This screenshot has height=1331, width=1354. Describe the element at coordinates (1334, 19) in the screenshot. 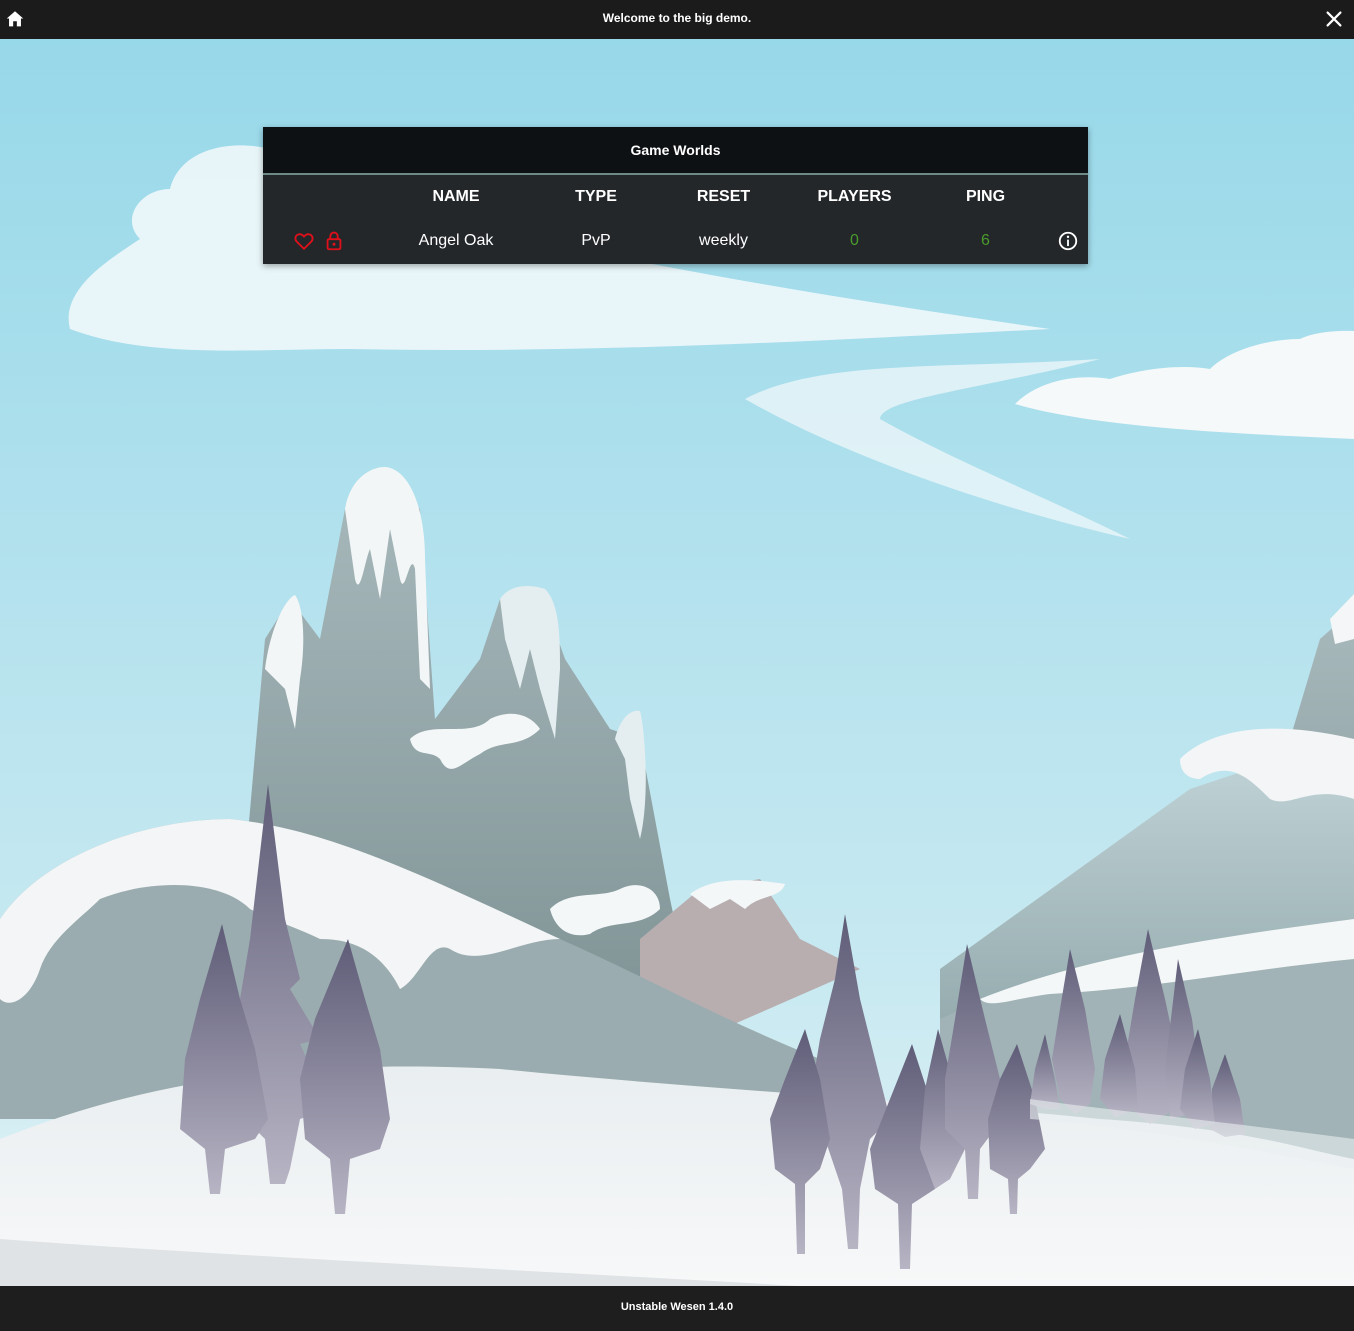

I see `close-icon` at that location.